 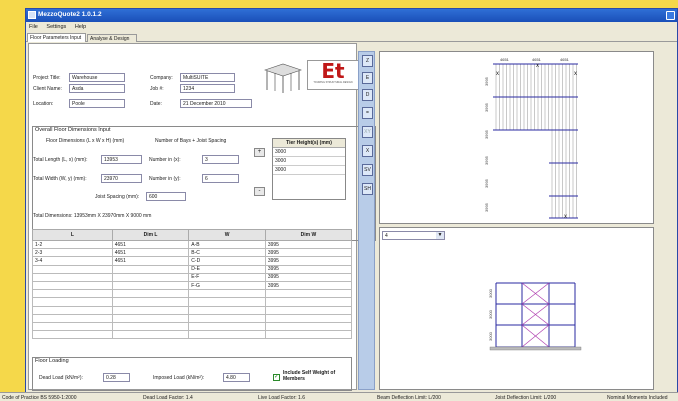 I want to click on equal-button: =, so click(x=367, y=113).